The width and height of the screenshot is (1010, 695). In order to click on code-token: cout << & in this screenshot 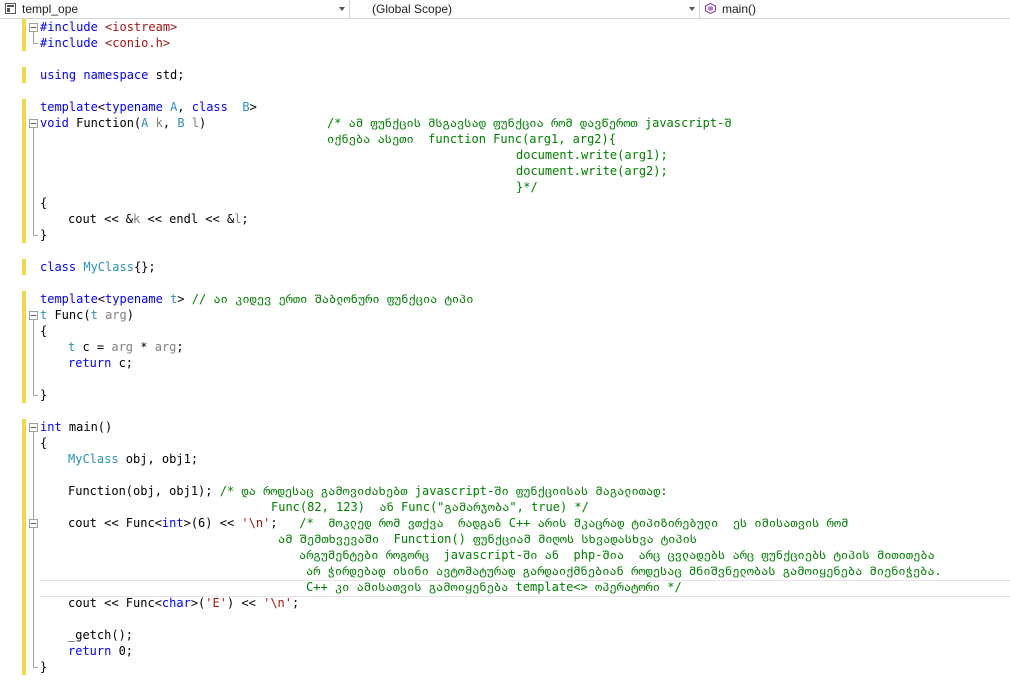, I will do `click(101, 219)`.